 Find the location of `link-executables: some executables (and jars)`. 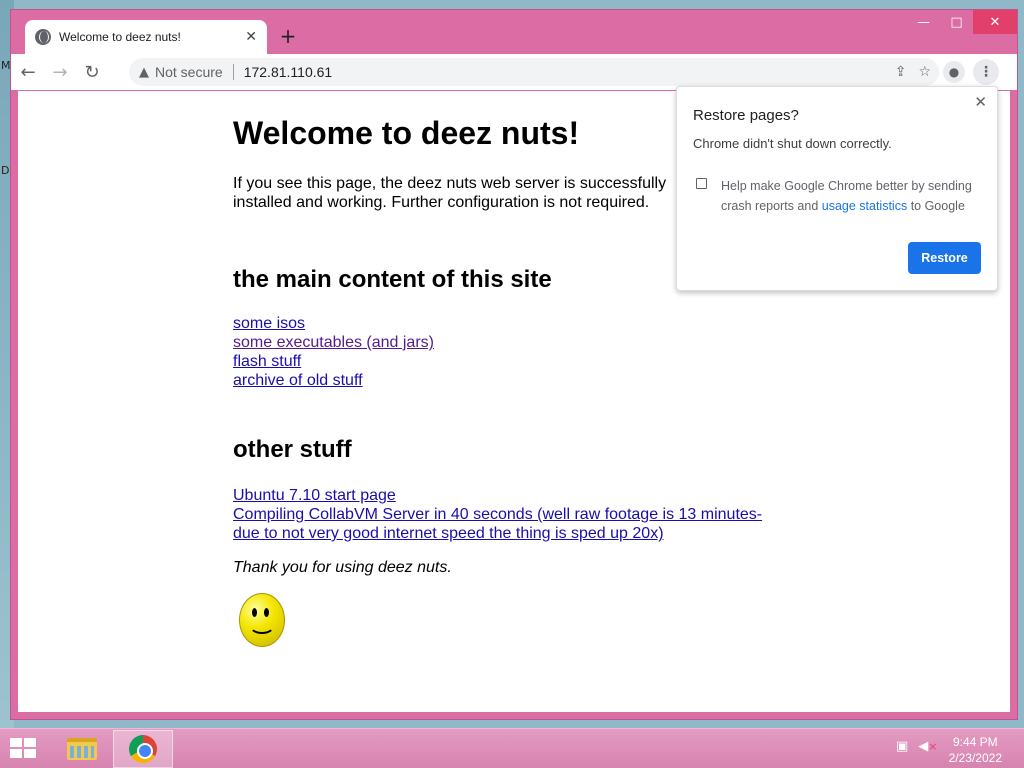

link-executables: some executables (and jars) is located at coordinates (533, 342).